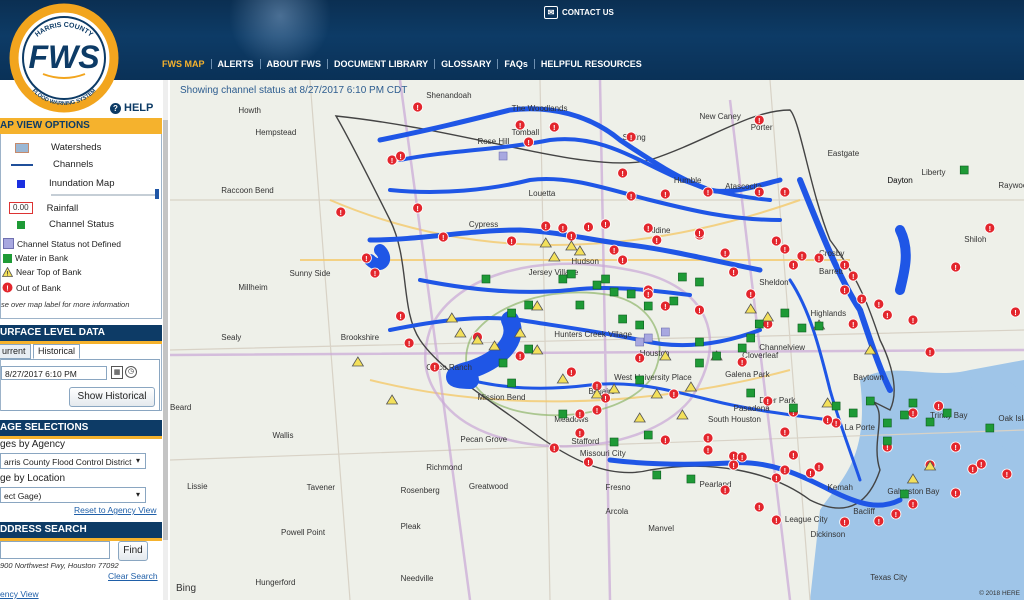  I want to click on watersheds-toggle: Watersheds, so click(58, 147).